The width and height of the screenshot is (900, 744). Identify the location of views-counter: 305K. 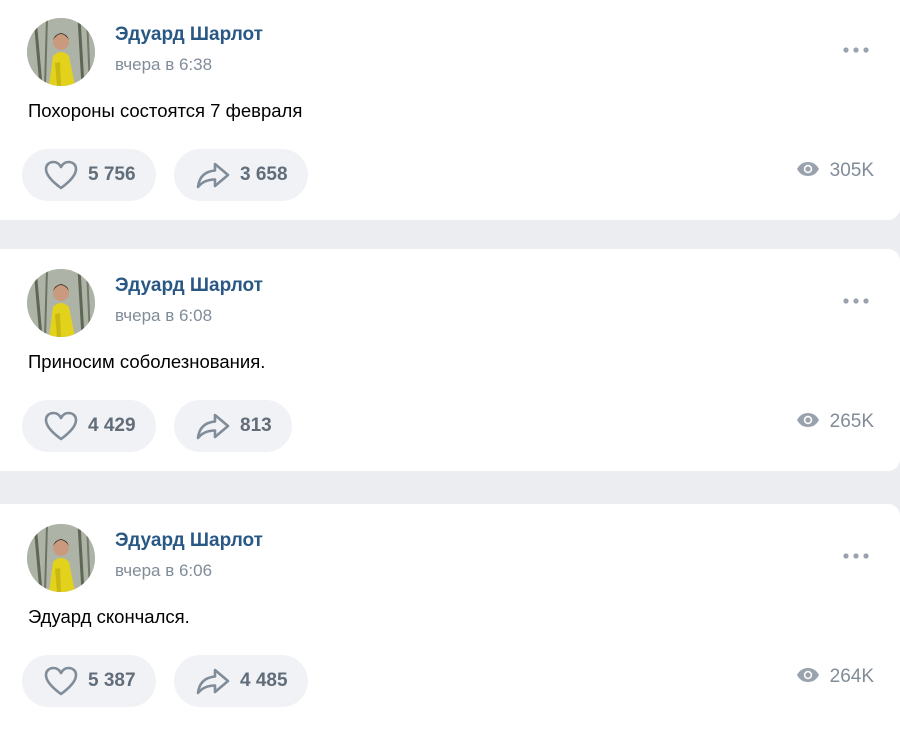
(835, 171).